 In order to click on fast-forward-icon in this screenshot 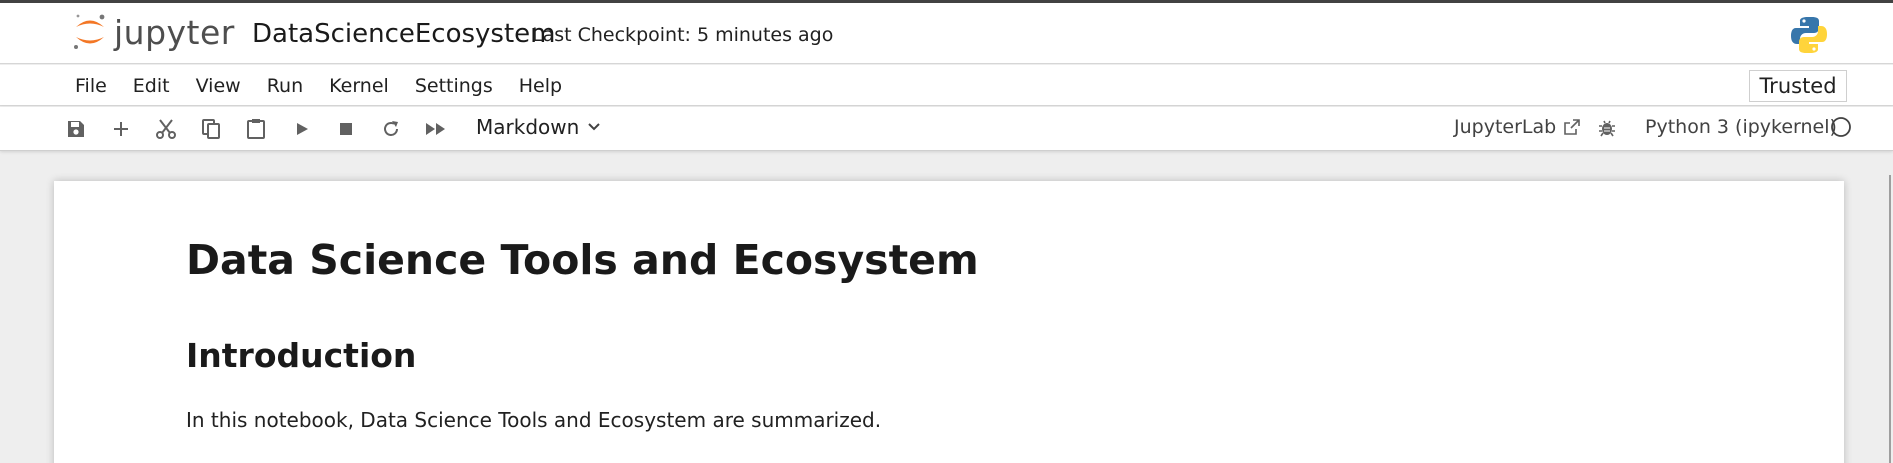, I will do `click(435, 129)`.